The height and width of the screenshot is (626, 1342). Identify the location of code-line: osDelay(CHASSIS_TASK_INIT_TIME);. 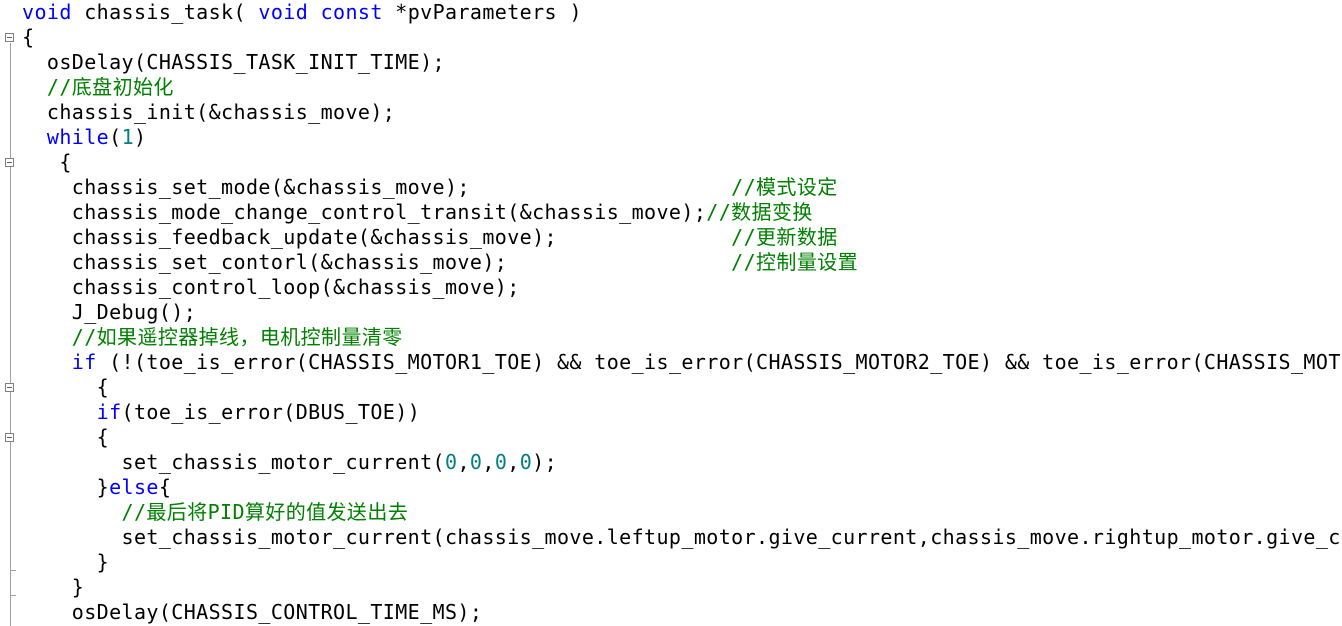
(233, 62).